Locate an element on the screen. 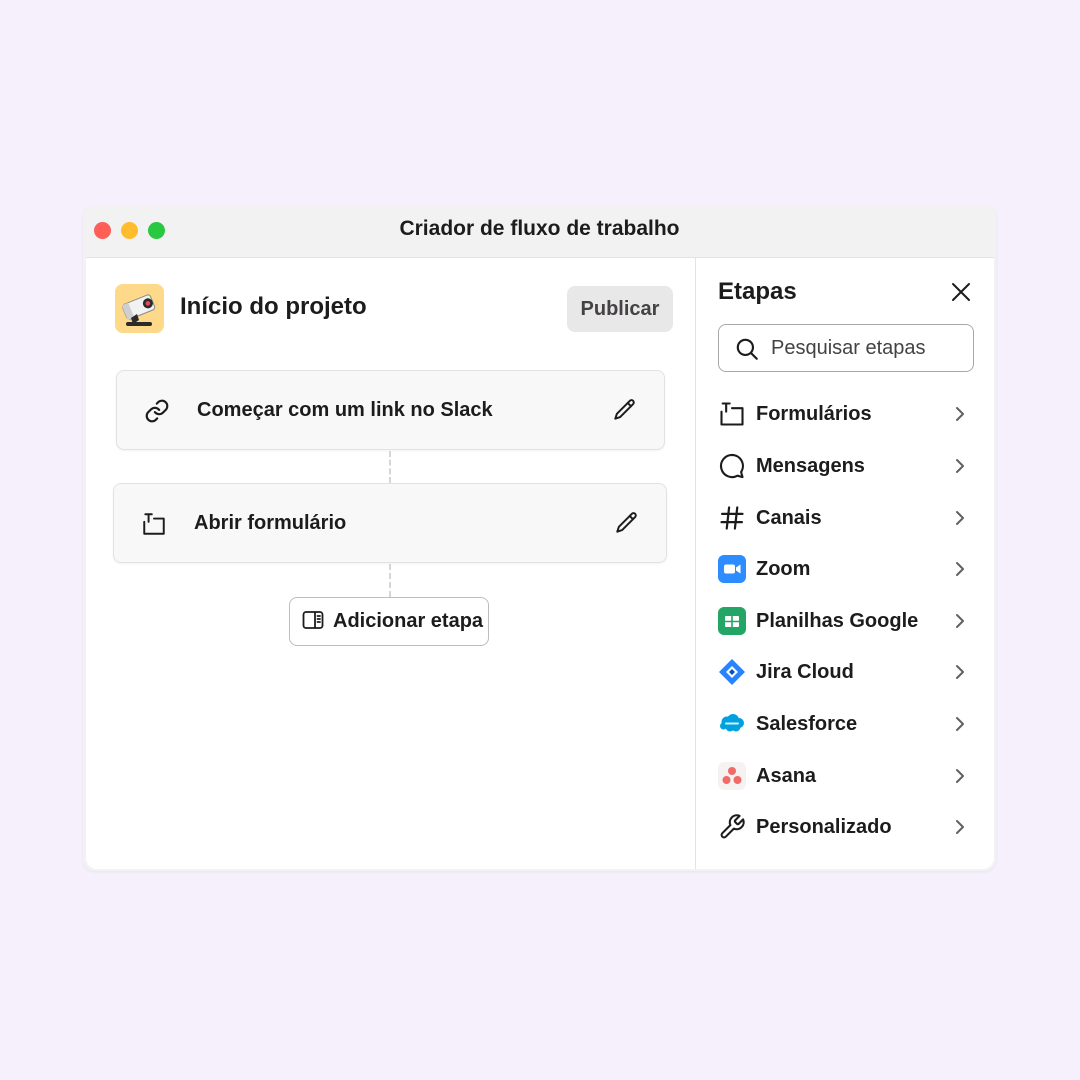  category-zoom: Zoom is located at coordinates (845, 569).